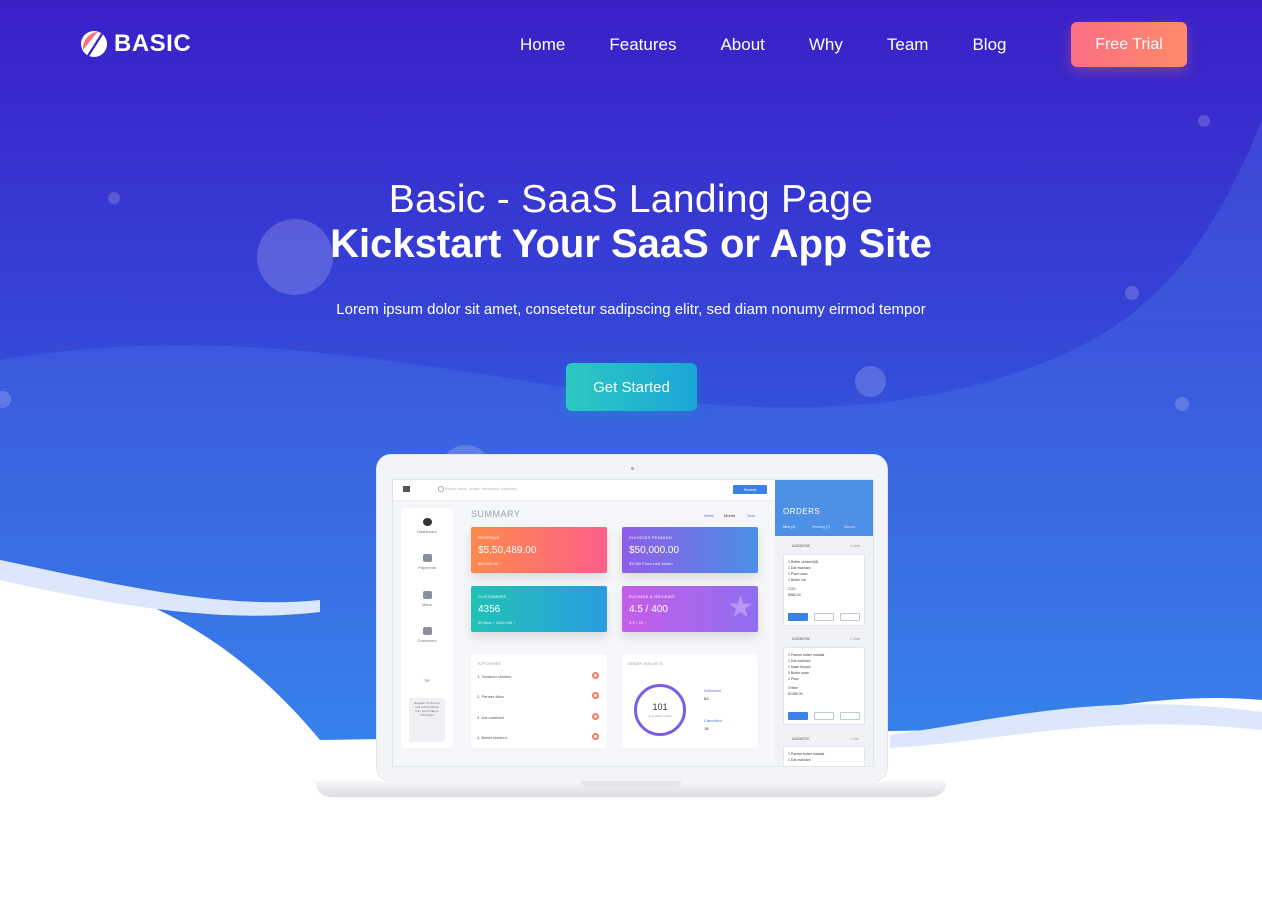 The width and height of the screenshot is (1262, 919). Describe the element at coordinates (427, 522) in the screenshot. I see `clock-icon` at that location.